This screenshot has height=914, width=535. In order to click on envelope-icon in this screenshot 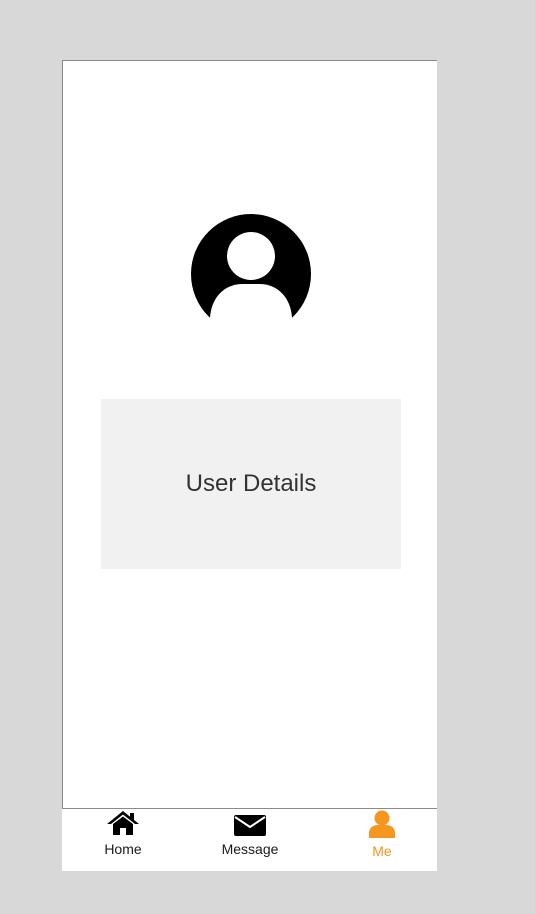, I will do `click(250, 825)`.